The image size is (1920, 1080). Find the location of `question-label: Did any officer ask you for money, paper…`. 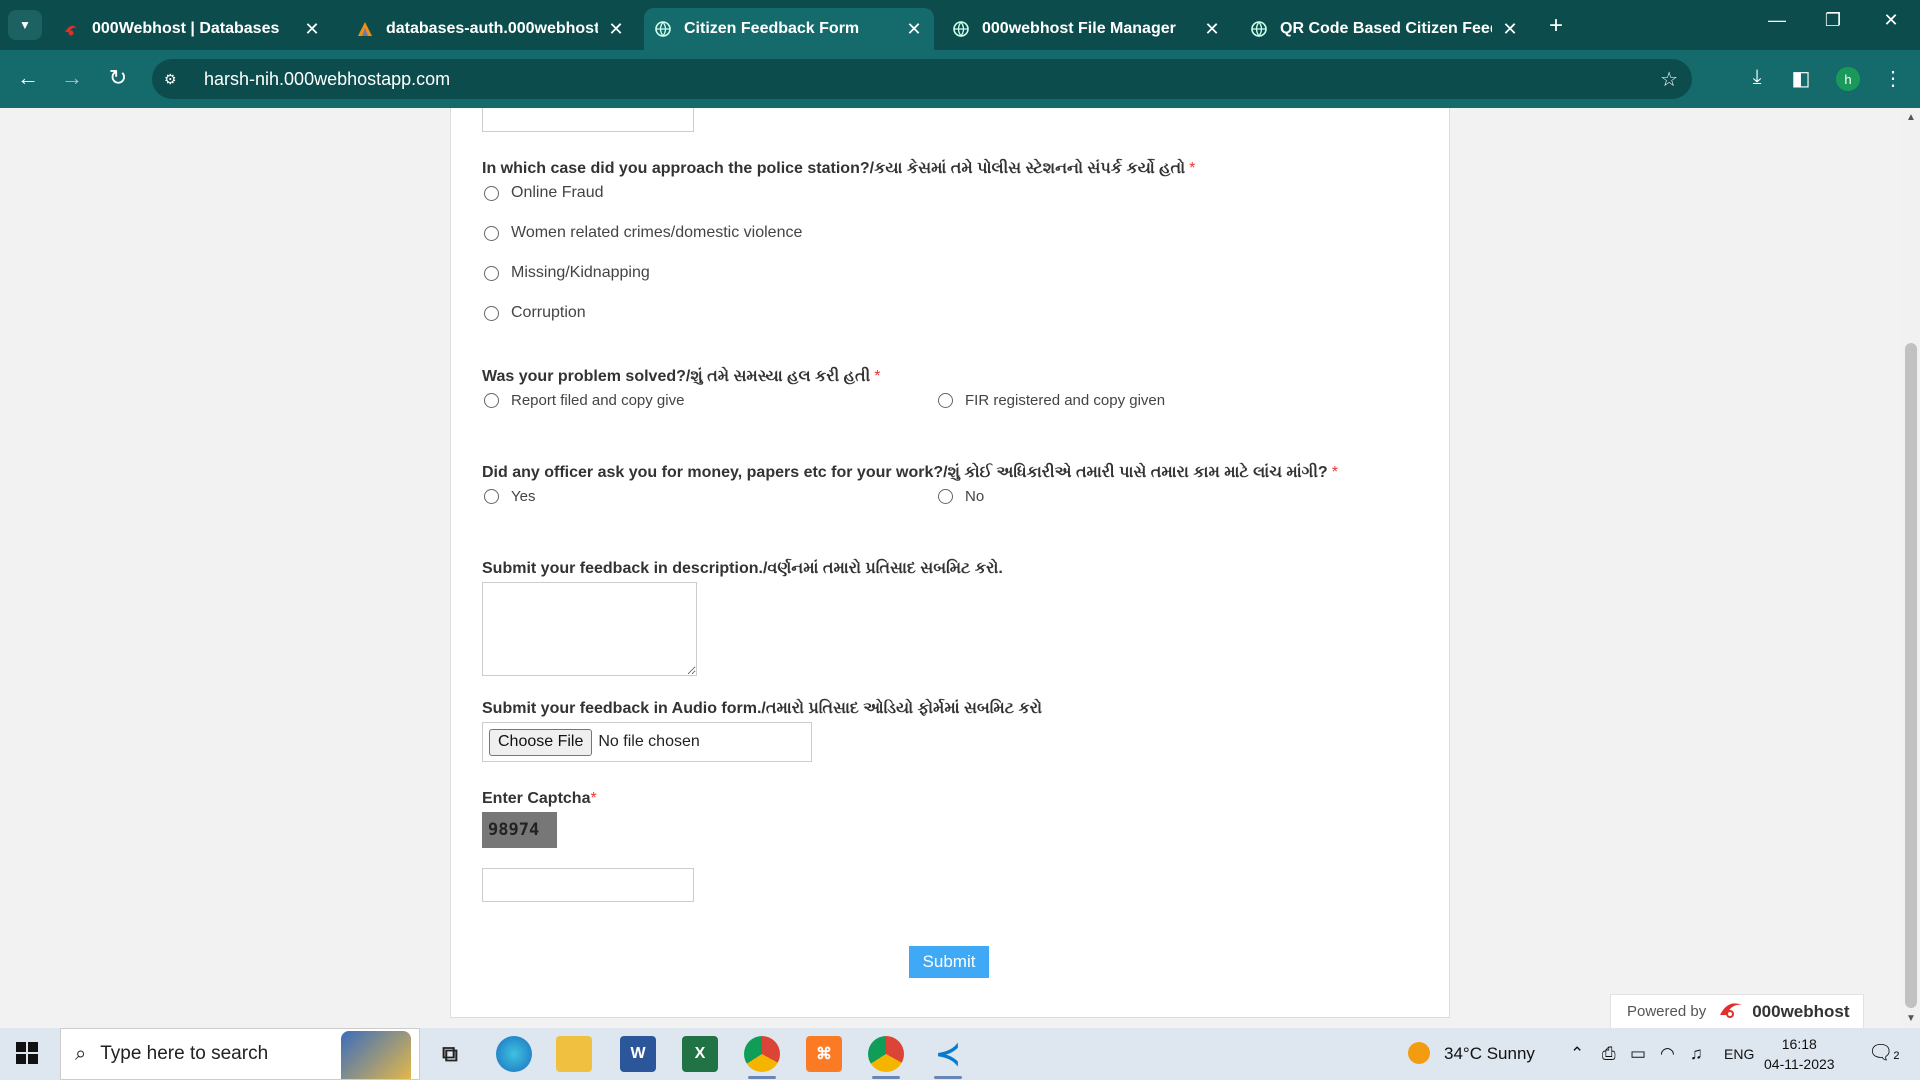

question-label: Did any officer ask you for money, paper… is located at coordinates (905, 472).